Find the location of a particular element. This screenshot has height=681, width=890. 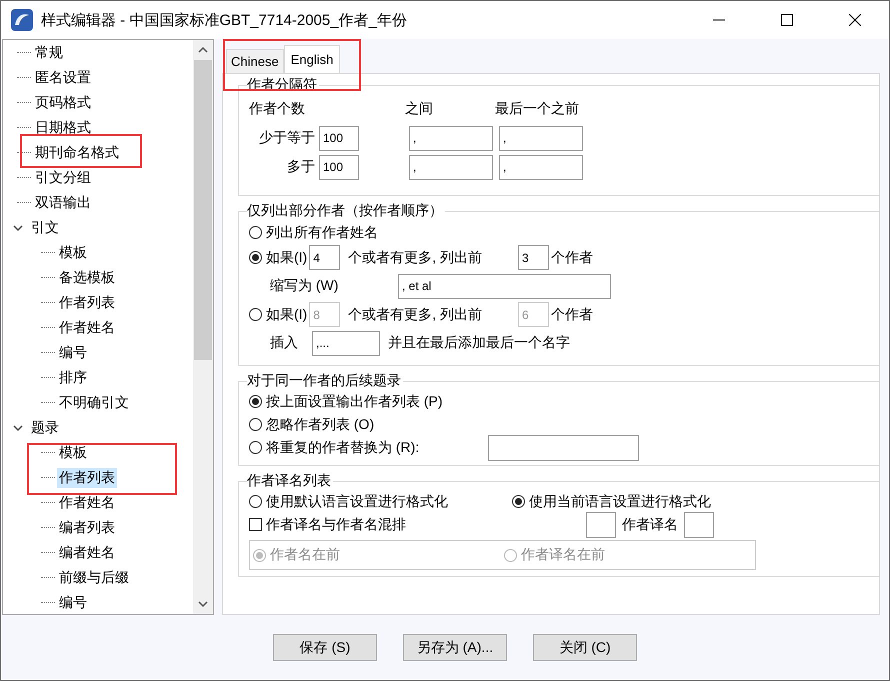

tab: Chinese is located at coordinates (255, 61).